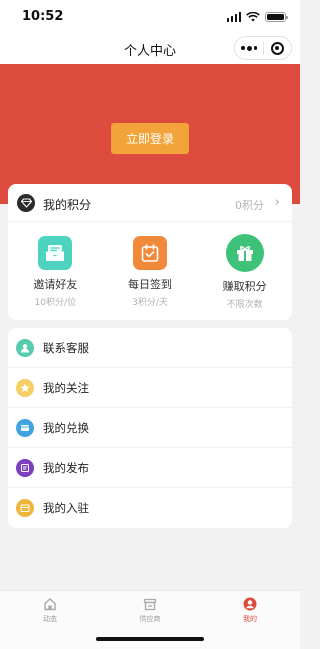 This screenshot has width=320, height=649. What do you see at coordinates (55, 303) in the screenshot?
I see `action-sub: 10积分/位` at bounding box center [55, 303].